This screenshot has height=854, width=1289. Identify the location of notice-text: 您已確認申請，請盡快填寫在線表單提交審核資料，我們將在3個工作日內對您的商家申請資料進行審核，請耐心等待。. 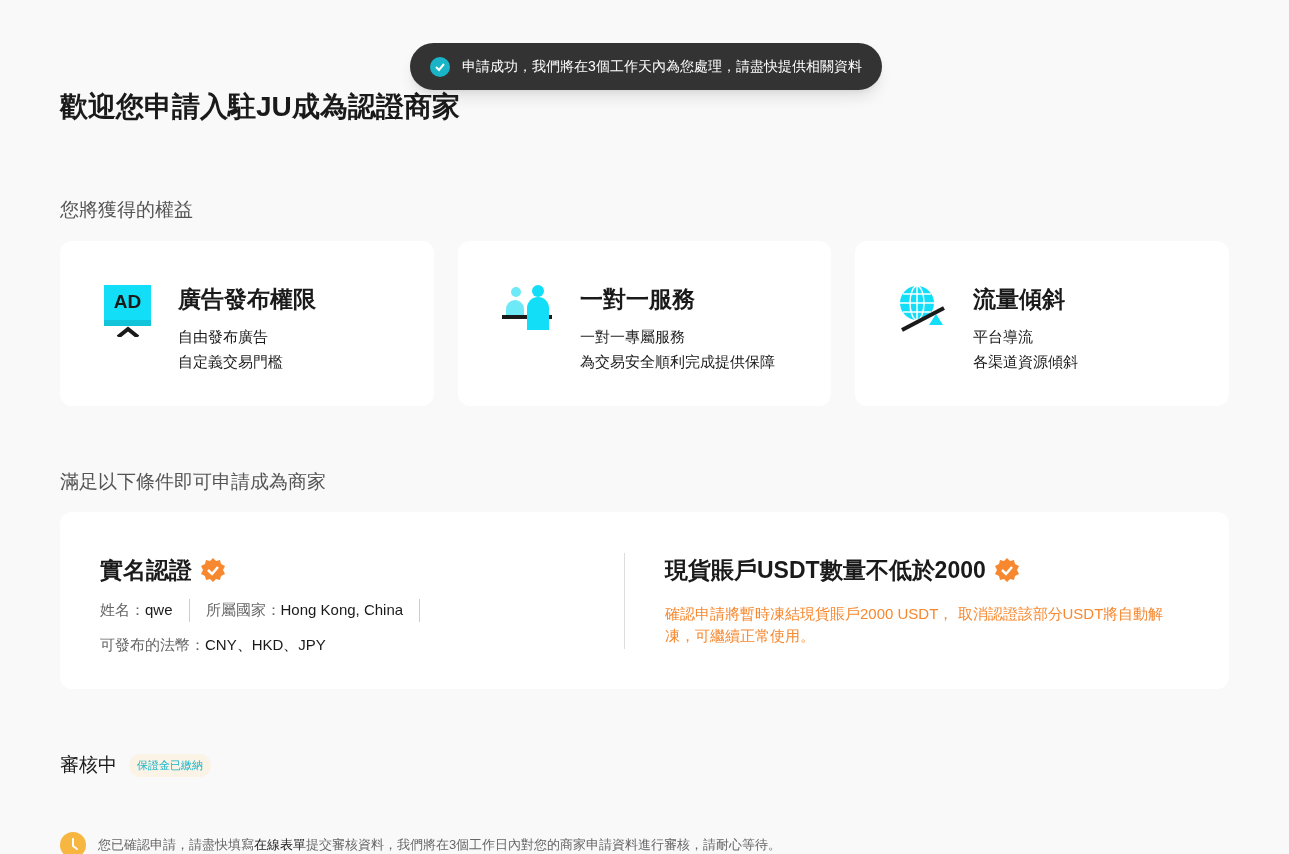
(440, 844).